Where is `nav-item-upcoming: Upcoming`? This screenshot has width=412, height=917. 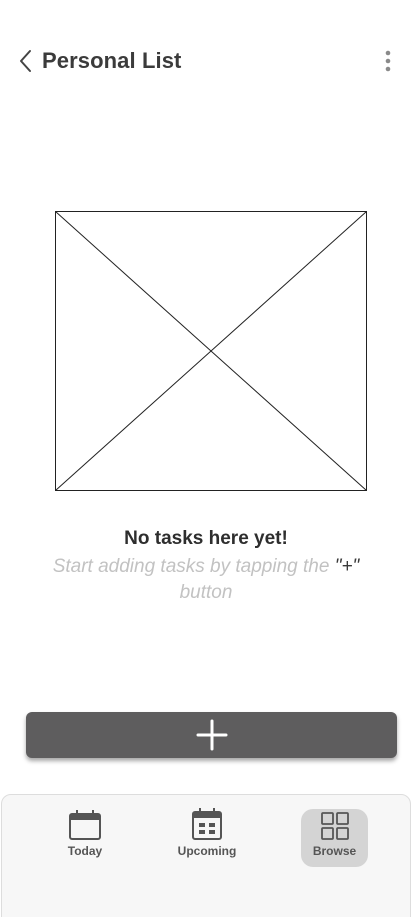
nav-item-upcoming: Upcoming is located at coordinates (207, 837).